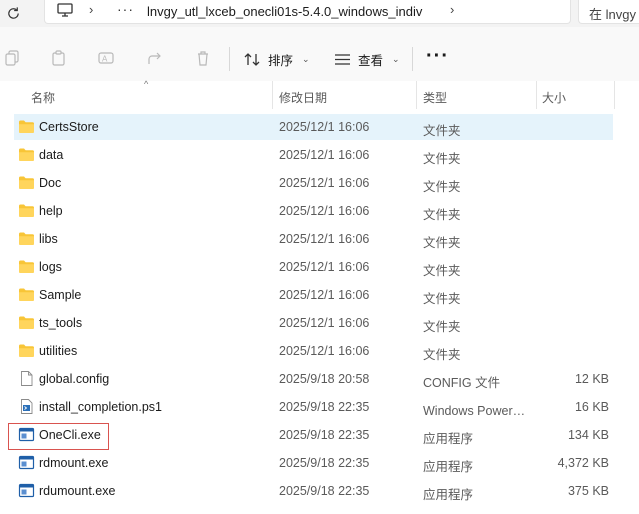 The width and height of the screenshot is (639, 514). I want to click on file-name: CertsStore, so click(69, 127).